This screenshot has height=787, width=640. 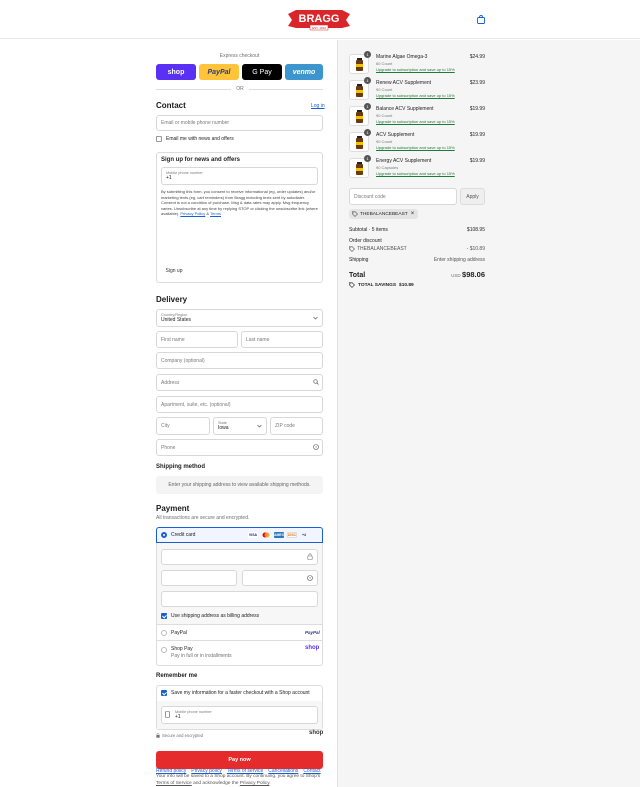 What do you see at coordinates (403, 196) in the screenshot?
I see `discount-code-field: Discount code` at bounding box center [403, 196].